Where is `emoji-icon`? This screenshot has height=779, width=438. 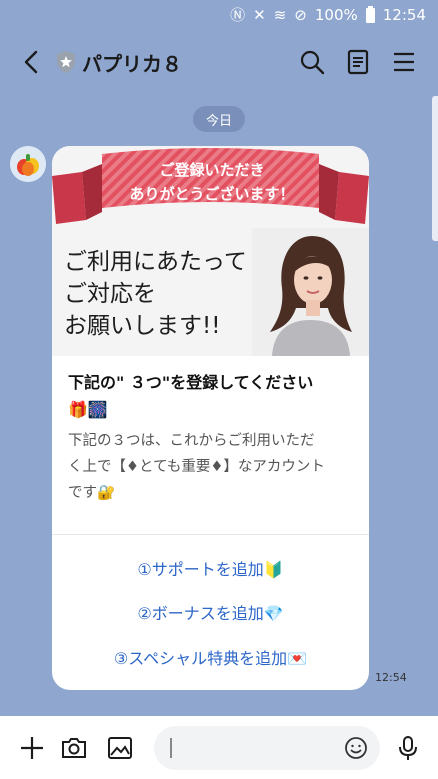 emoji-icon is located at coordinates (356, 748).